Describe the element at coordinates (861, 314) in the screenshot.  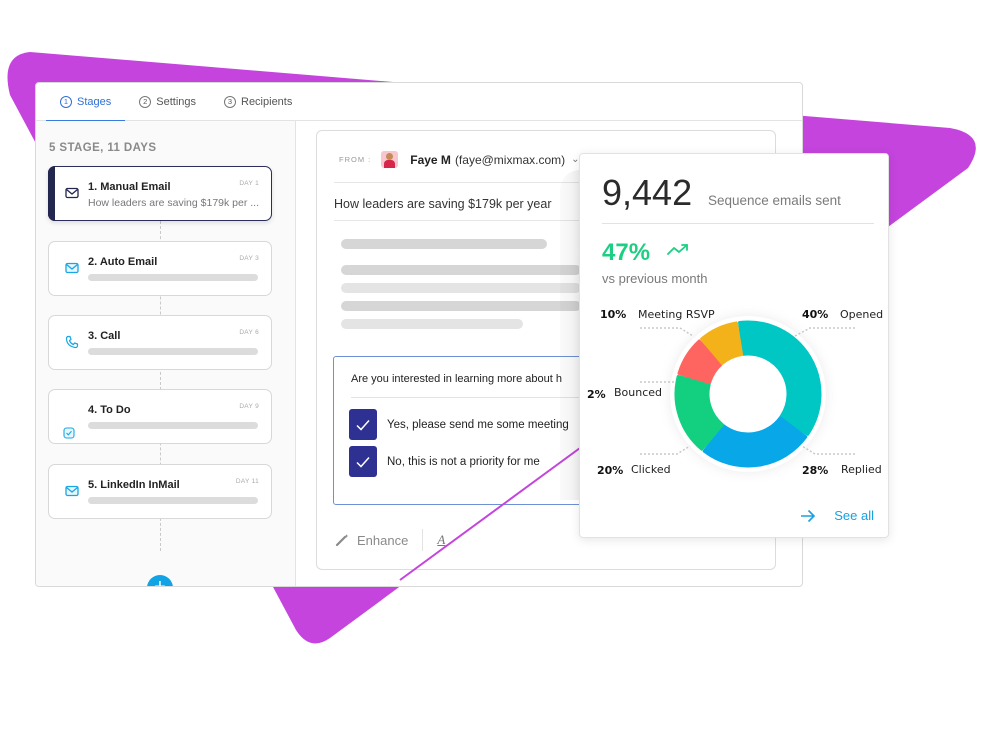
I see `label-opened-name: Opened` at that location.